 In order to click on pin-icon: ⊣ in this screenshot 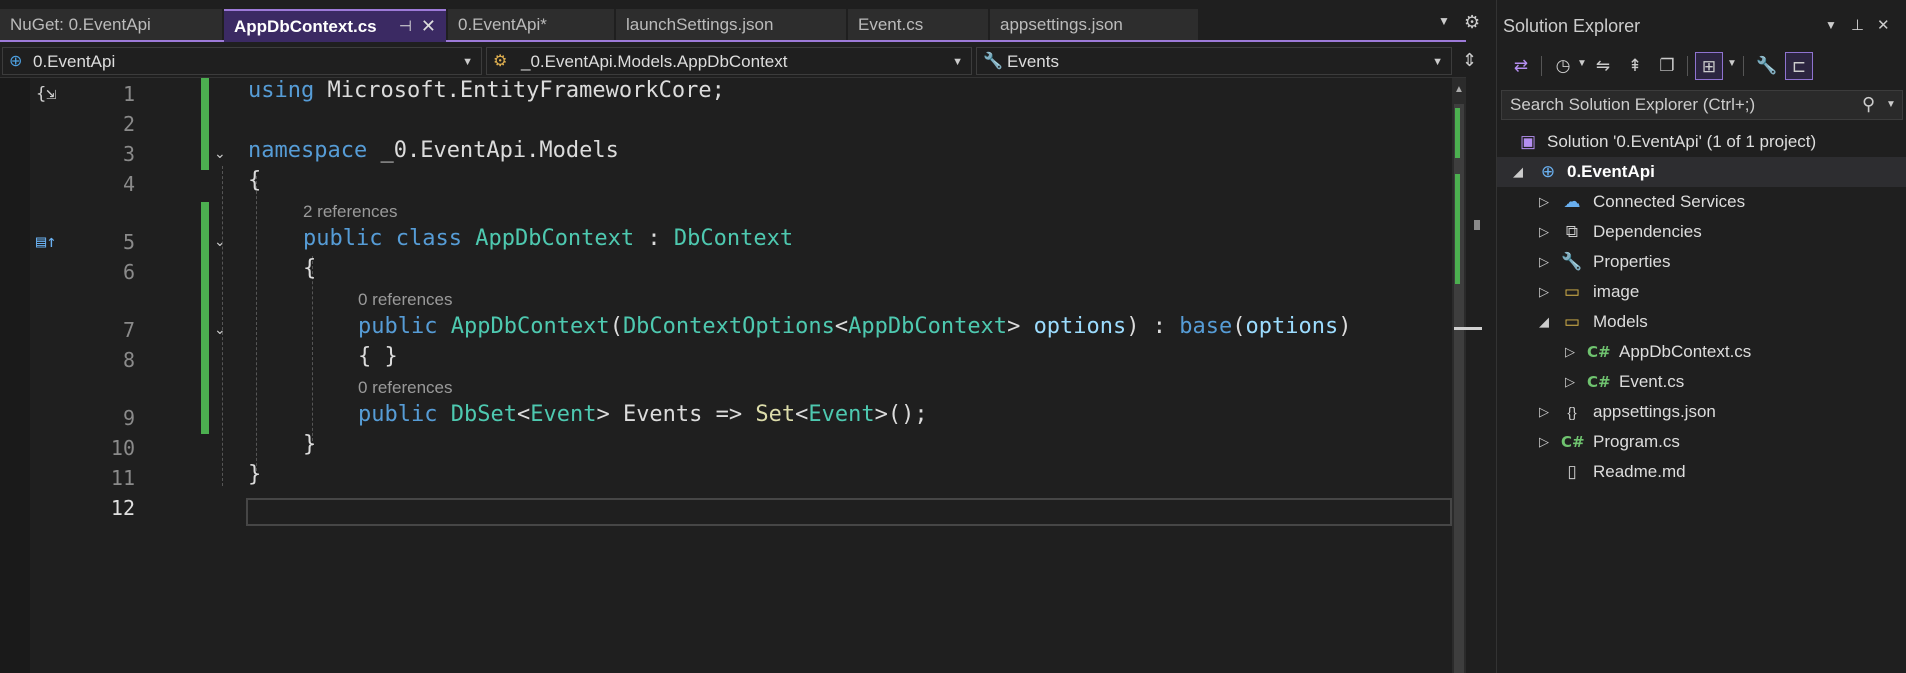, I will do `click(405, 26)`.